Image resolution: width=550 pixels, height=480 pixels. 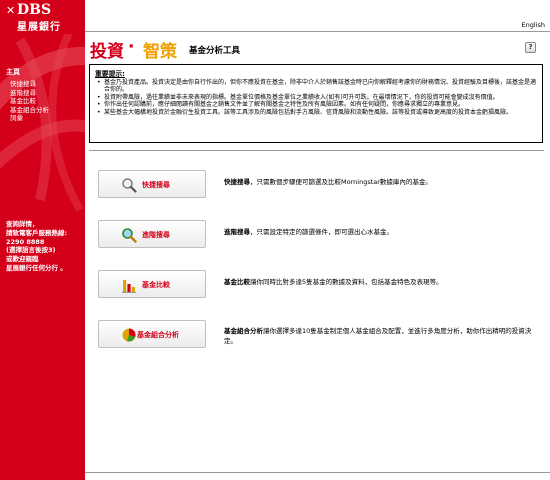 I want to click on desc-bold: 進階搜尋, so click(x=237, y=232).